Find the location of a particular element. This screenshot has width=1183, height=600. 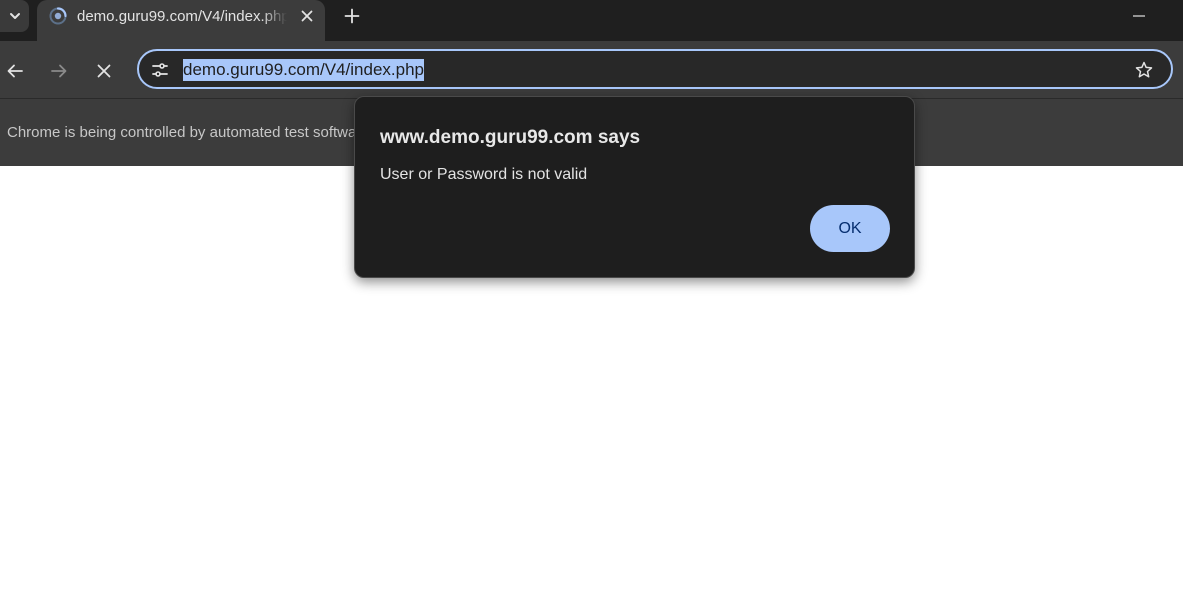

arrow-left-icon is located at coordinates (15, 71).